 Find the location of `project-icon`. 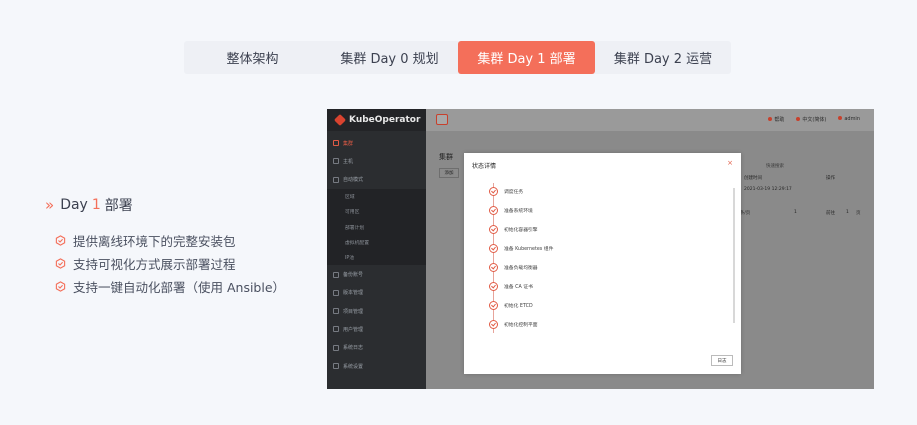

project-icon is located at coordinates (336, 311).